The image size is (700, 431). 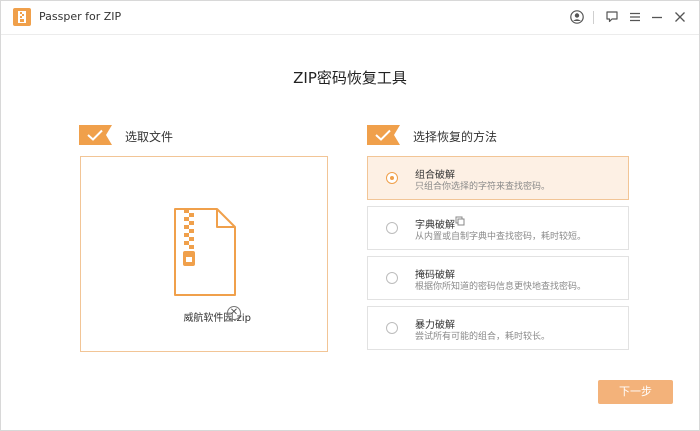 I want to click on import-dictionary-icon, so click(x=460, y=221).